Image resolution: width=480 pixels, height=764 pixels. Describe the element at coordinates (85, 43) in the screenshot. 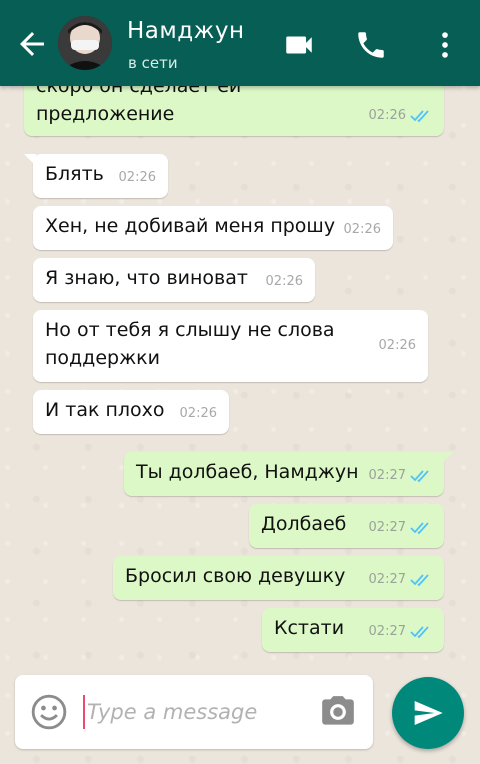

I see `avatar` at that location.